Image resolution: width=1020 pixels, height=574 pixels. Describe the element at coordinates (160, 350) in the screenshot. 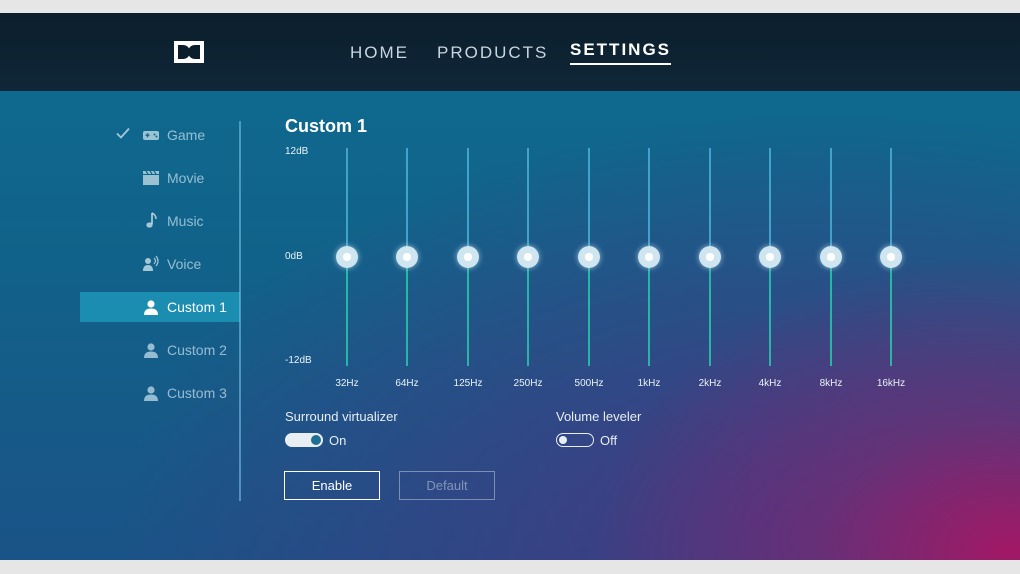

I see `sidebar-item-custom-2: Custom 2` at that location.